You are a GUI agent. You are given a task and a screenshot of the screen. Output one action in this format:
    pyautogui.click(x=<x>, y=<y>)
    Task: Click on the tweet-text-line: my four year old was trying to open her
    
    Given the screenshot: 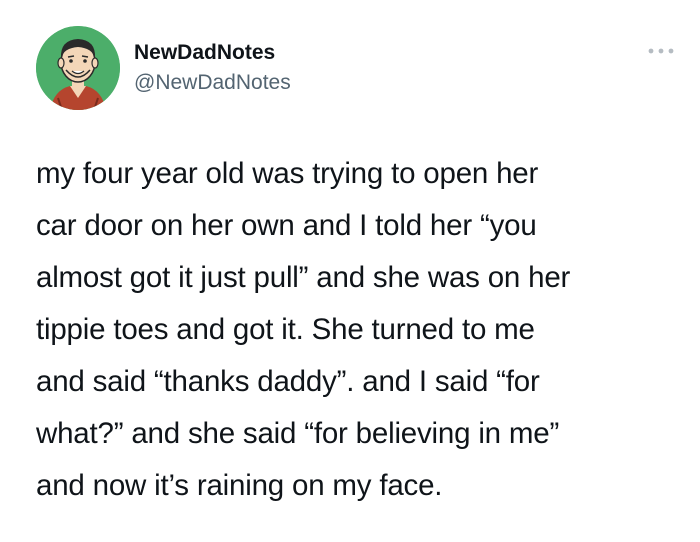 What is the action you would take?
    pyautogui.click(x=287, y=173)
    